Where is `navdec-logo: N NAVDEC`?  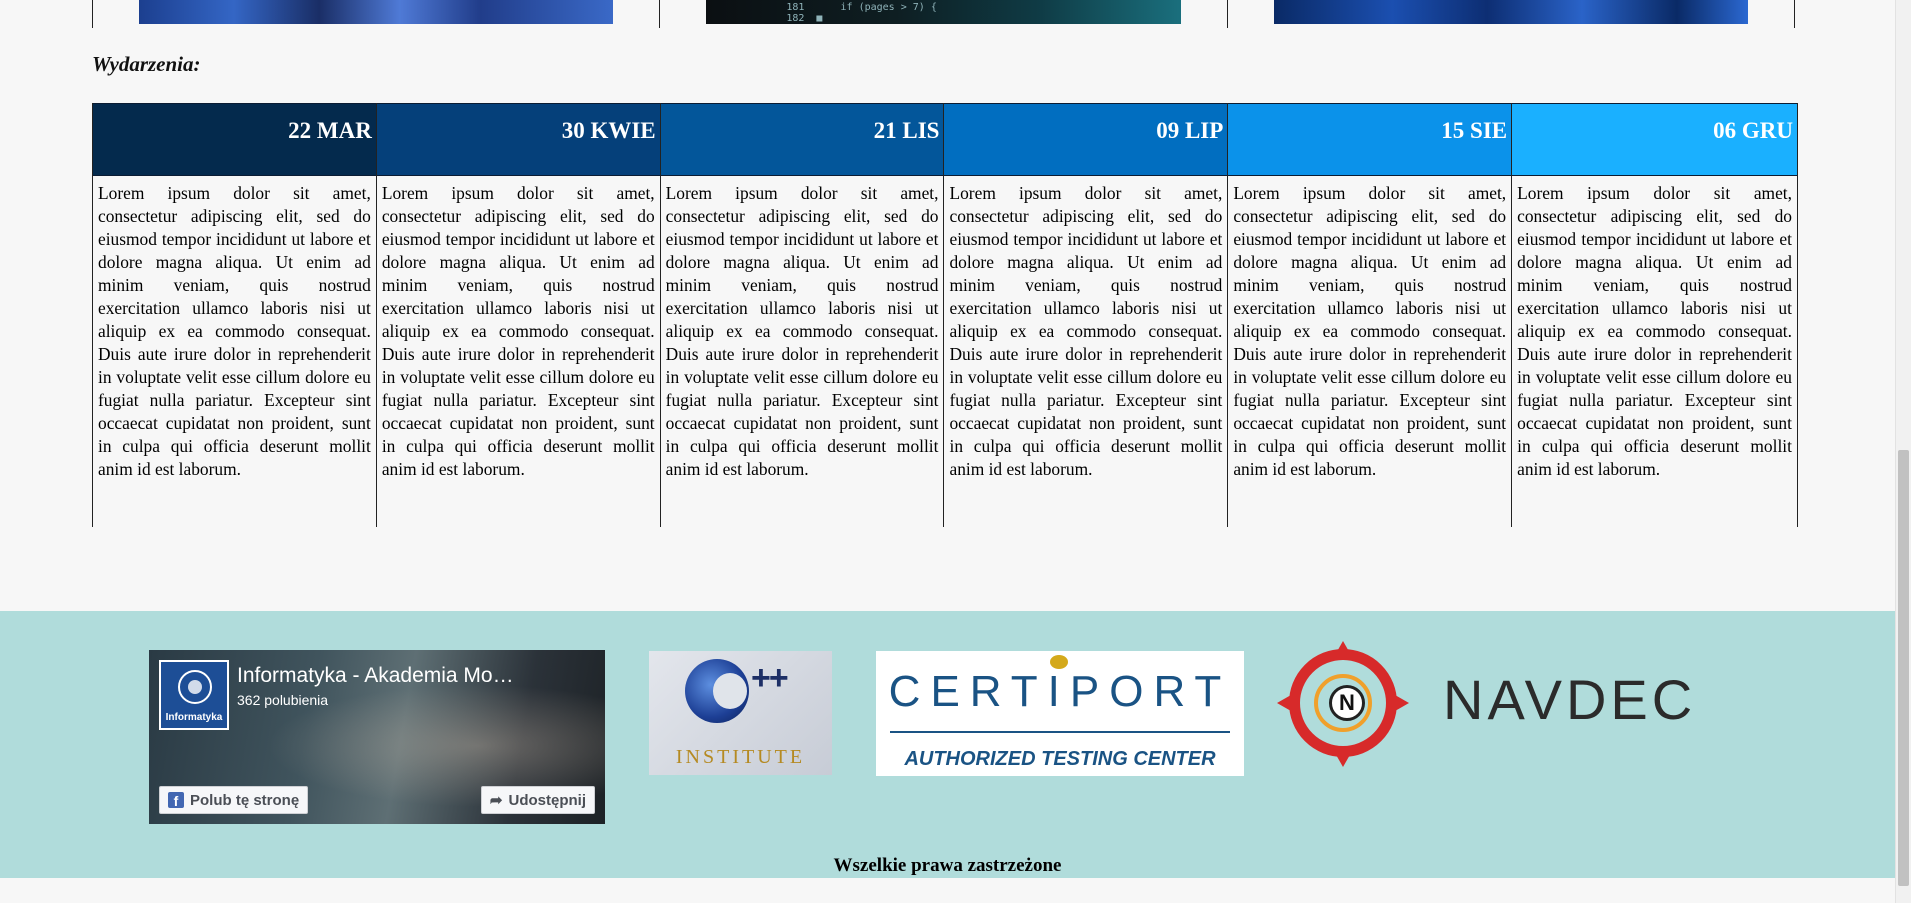
navdec-logo: N NAVDEC is located at coordinates (1491, 706).